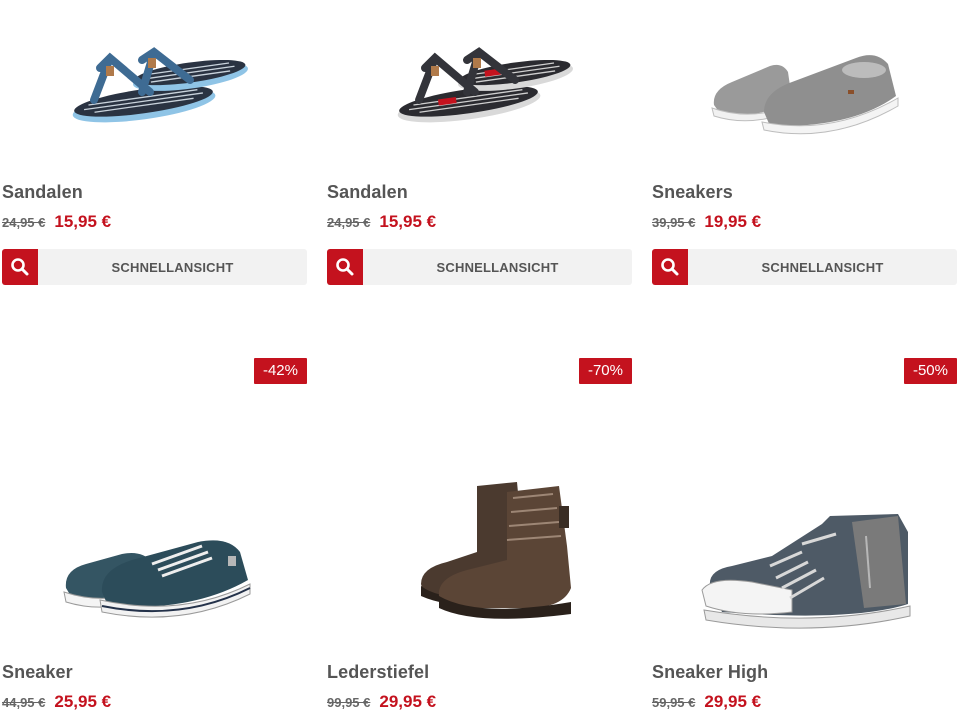 The width and height of the screenshot is (968, 725). What do you see at coordinates (804, 506) in the screenshot?
I see `product-image-link: -50%` at bounding box center [804, 506].